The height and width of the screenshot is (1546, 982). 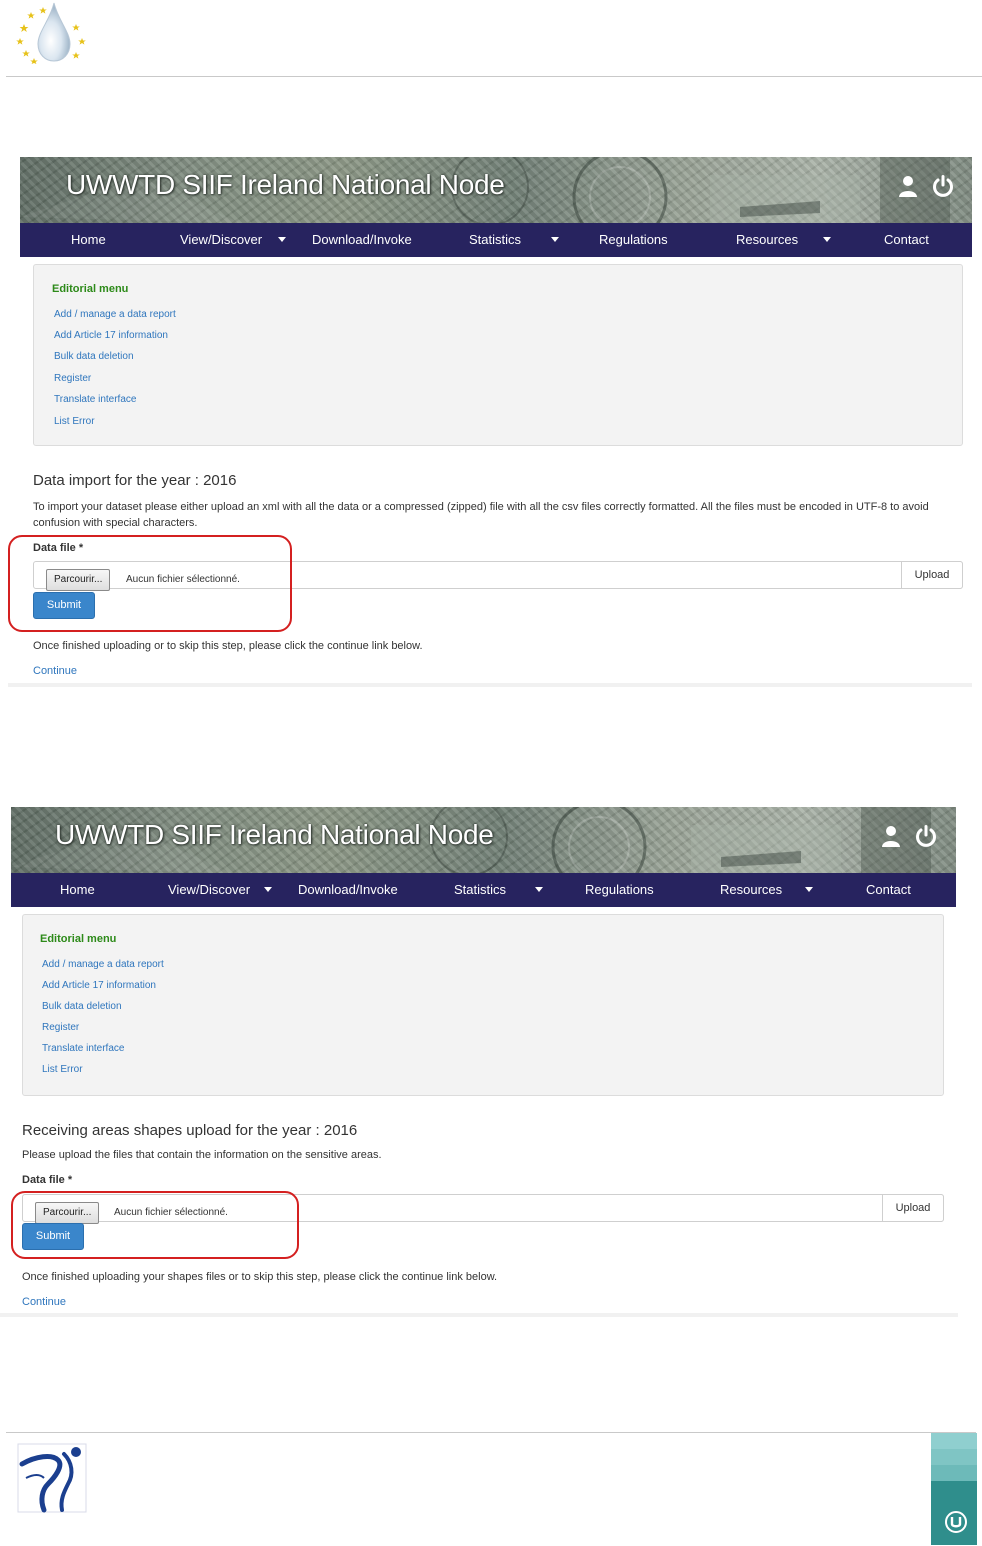 I want to click on footer-divider, so click(x=491, y=1432).